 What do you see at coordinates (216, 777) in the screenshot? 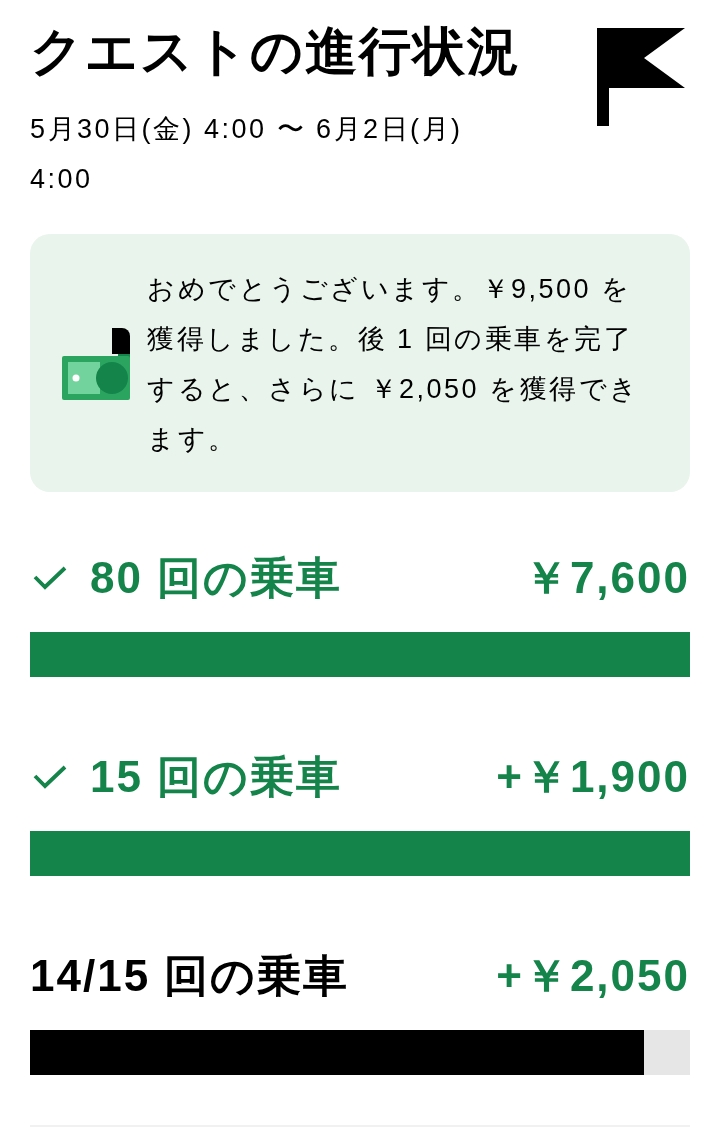
I see `milestone-label: 15 回の乗車` at bounding box center [216, 777].